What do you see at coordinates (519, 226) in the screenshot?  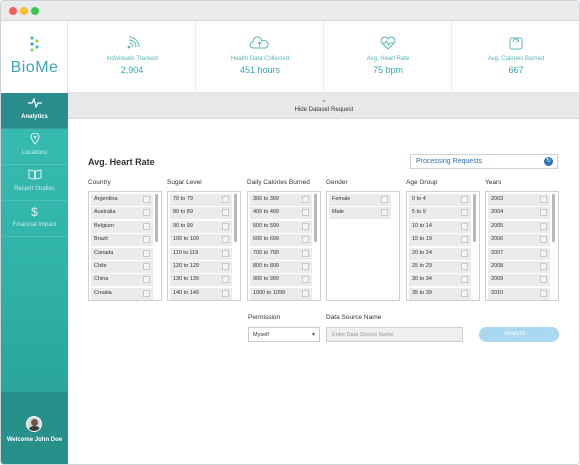 I see `list-item: 2005` at bounding box center [519, 226].